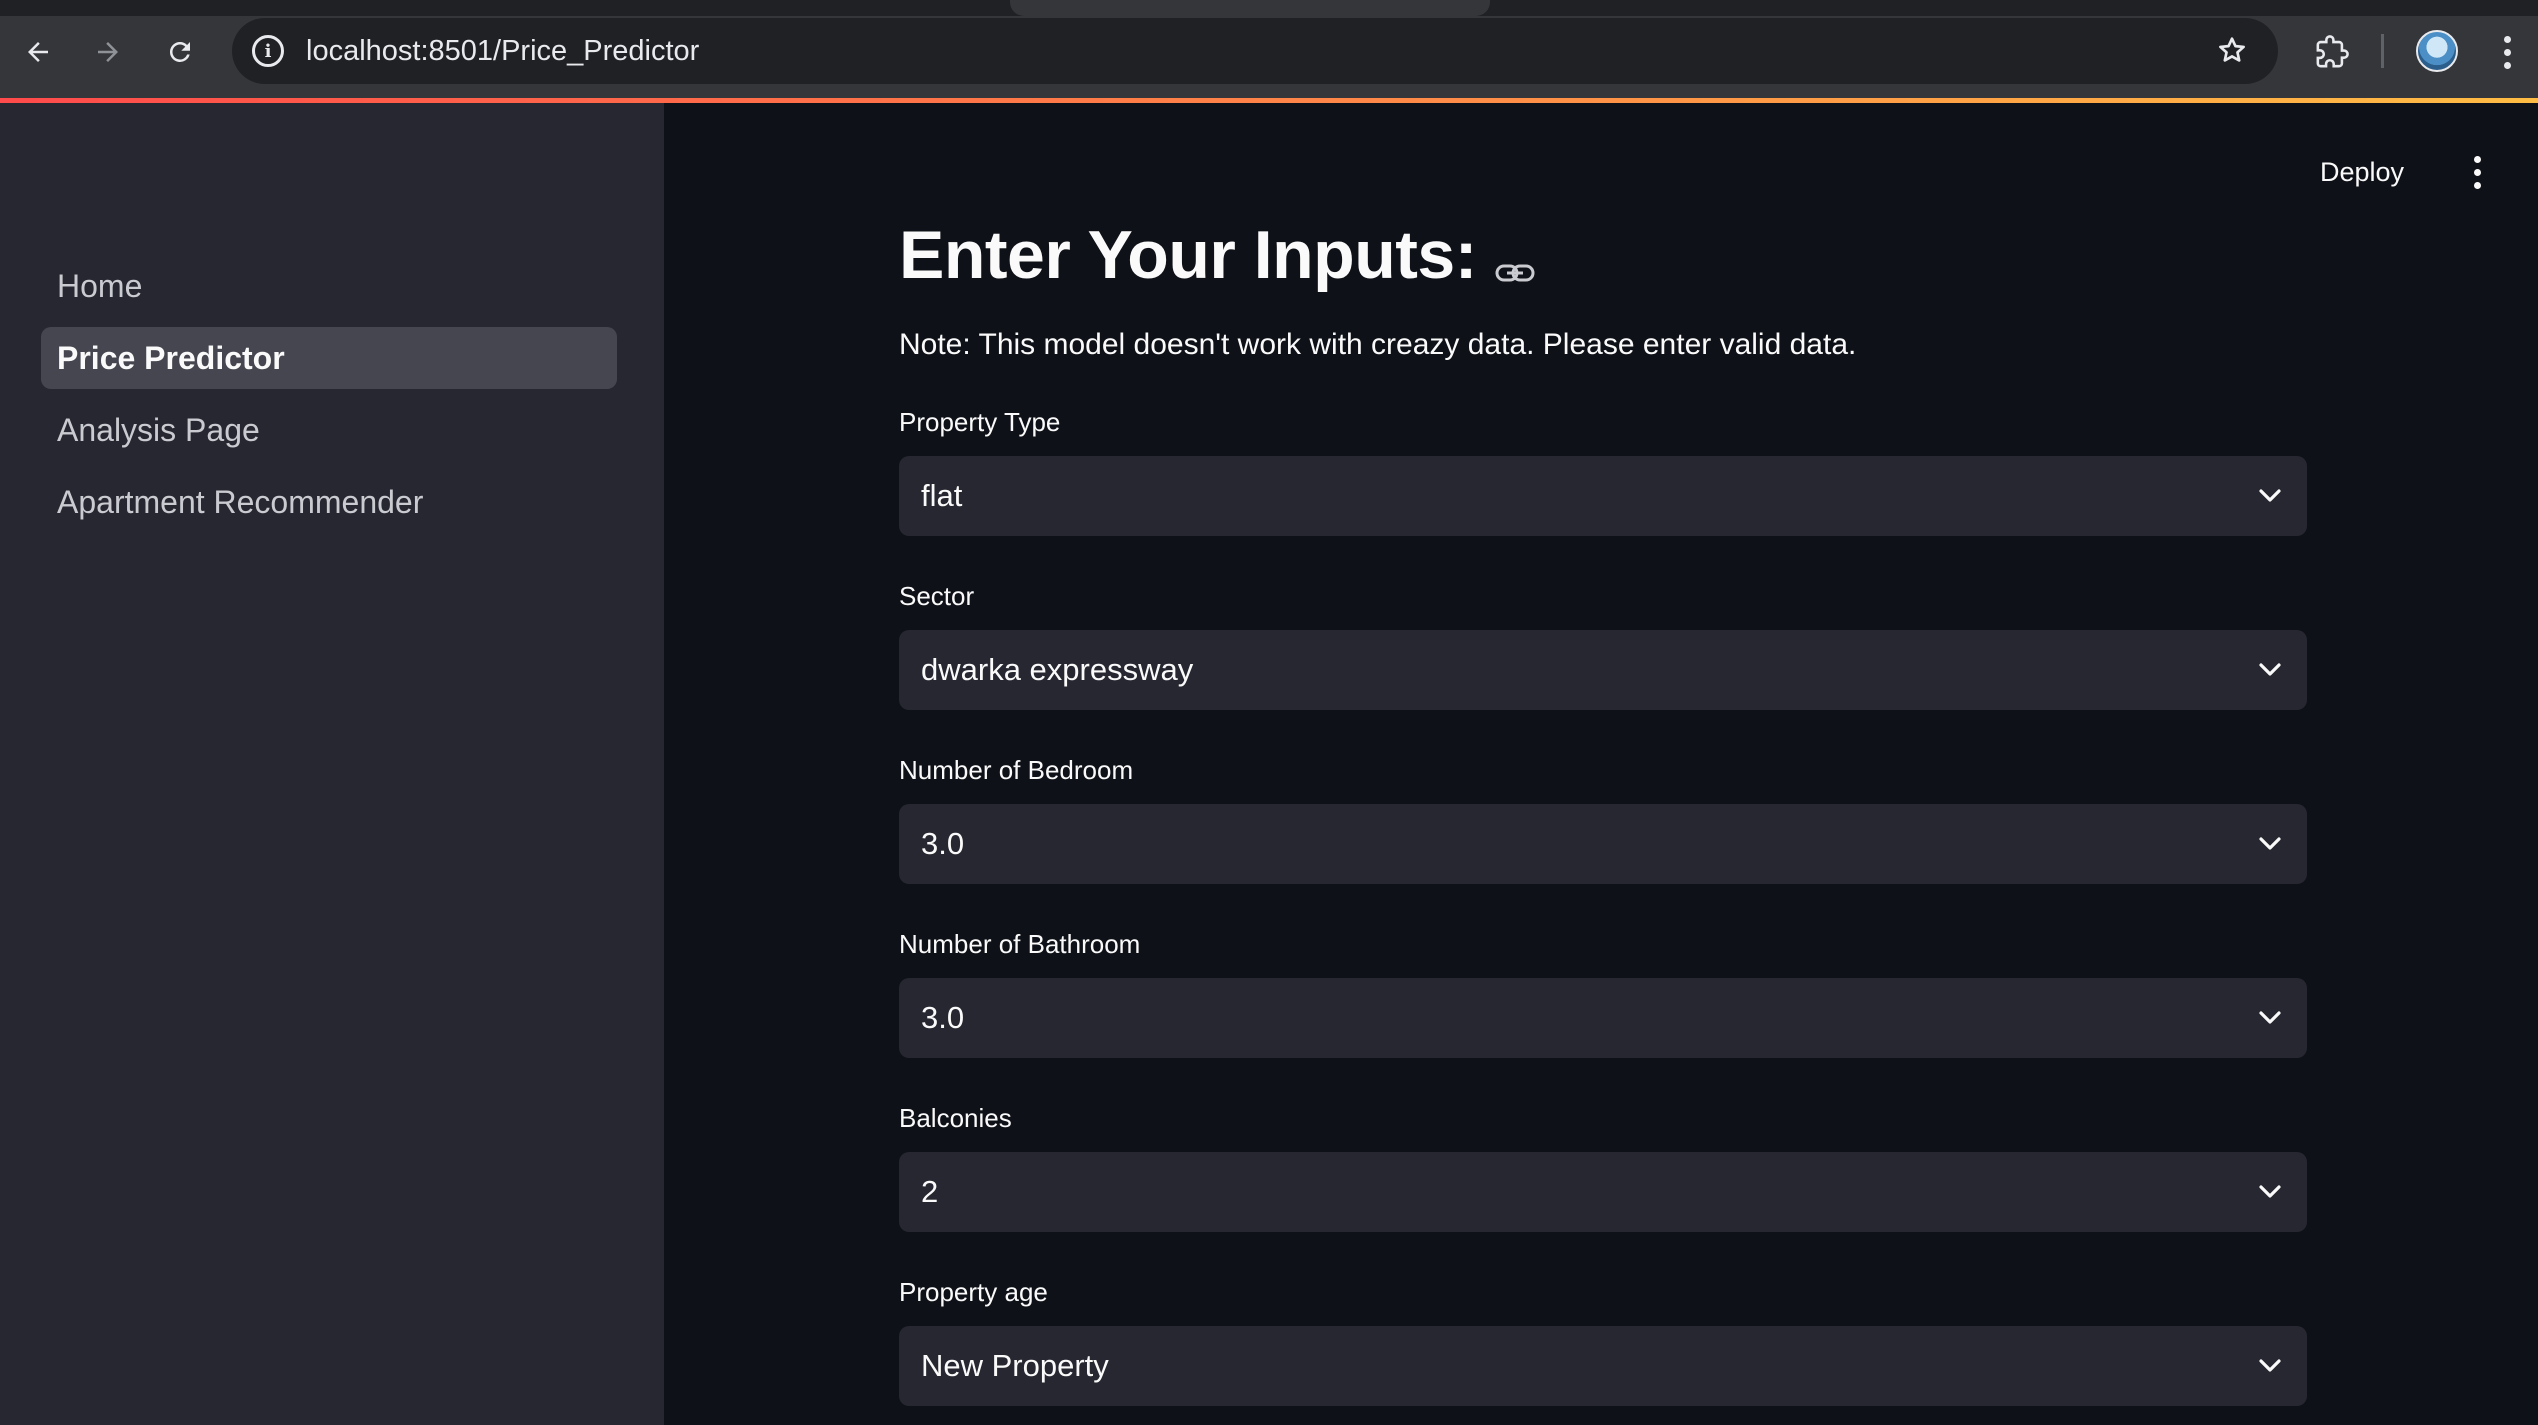 This screenshot has height=1425, width=2538. I want to click on main-menu-icon, so click(2477, 172).